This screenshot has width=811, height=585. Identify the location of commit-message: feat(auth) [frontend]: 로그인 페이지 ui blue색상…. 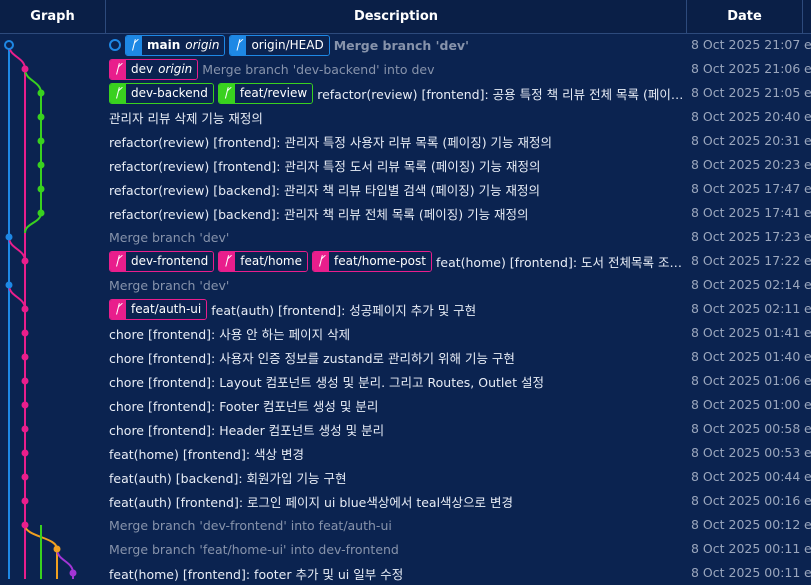
(311, 502).